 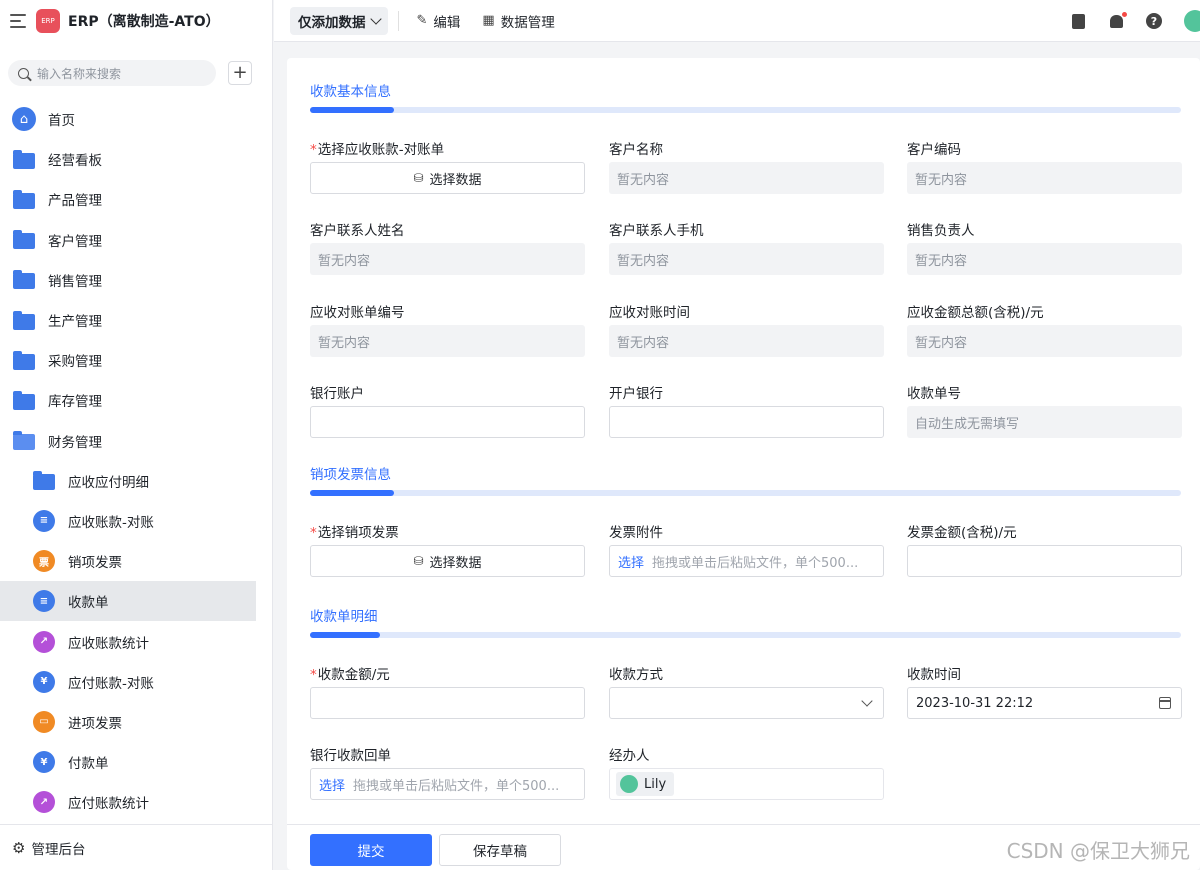 What do you see at coordinates (136, 119) in the screenshot?
I see `nav-item-home: ⌂ 首页` at bounding box center [136, 119].